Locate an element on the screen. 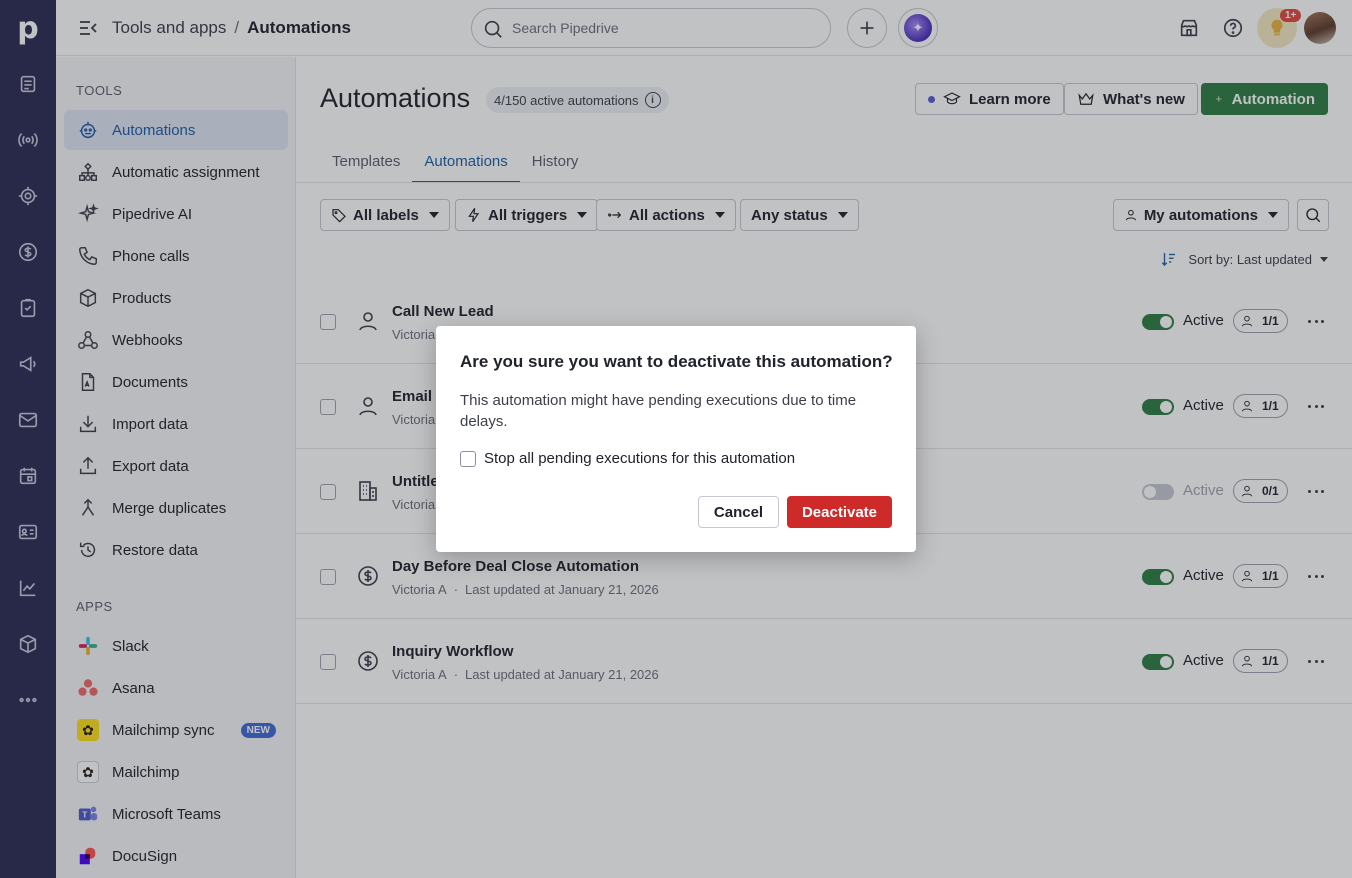  cancel-button: Cancel is located at coordinates (738, 512).